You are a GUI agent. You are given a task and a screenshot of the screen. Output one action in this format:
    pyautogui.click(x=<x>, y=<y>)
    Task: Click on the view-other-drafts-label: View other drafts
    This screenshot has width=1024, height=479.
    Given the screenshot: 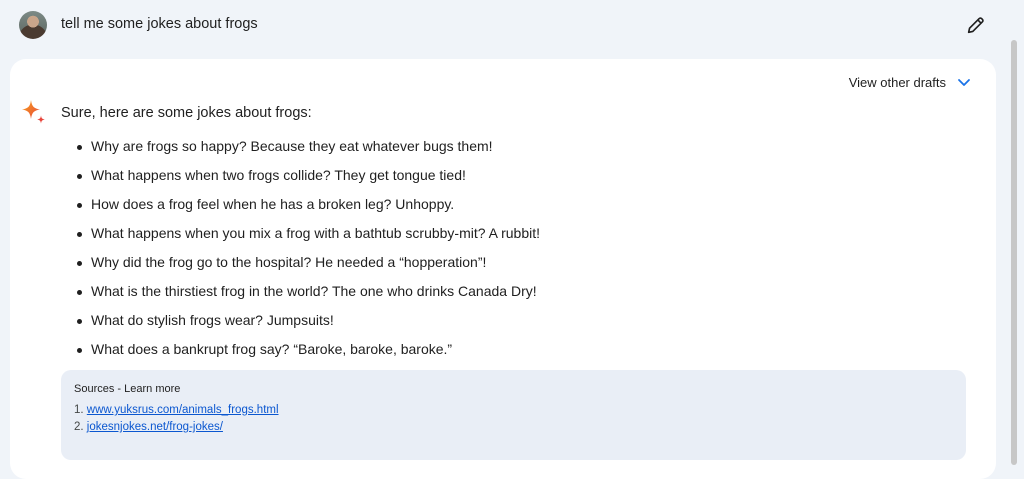 What is the action you would take?
    pyautogui.click(x=897, y=82)
    